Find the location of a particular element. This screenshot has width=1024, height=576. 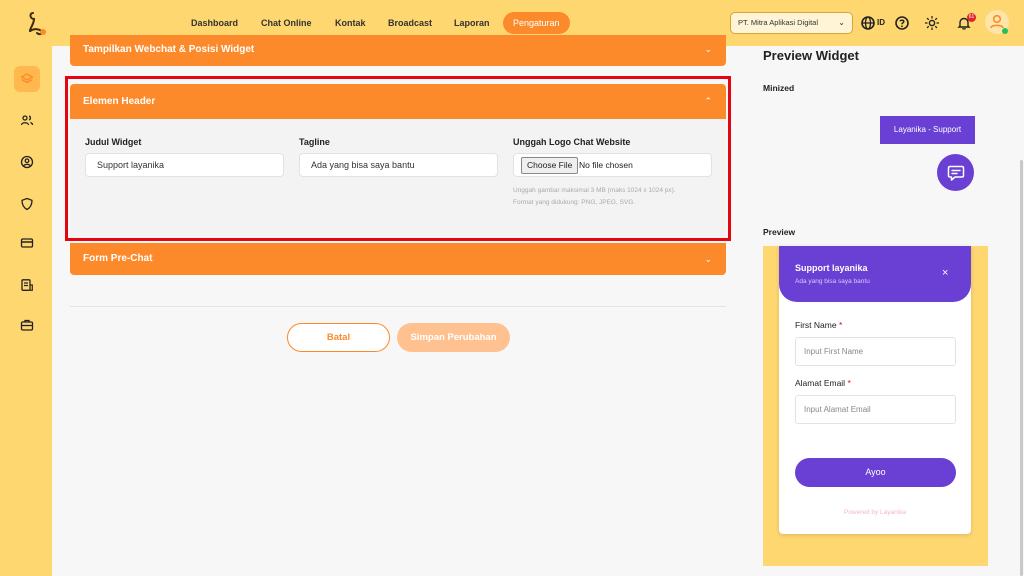

scrollbar is located at coordinates (1021, 368).